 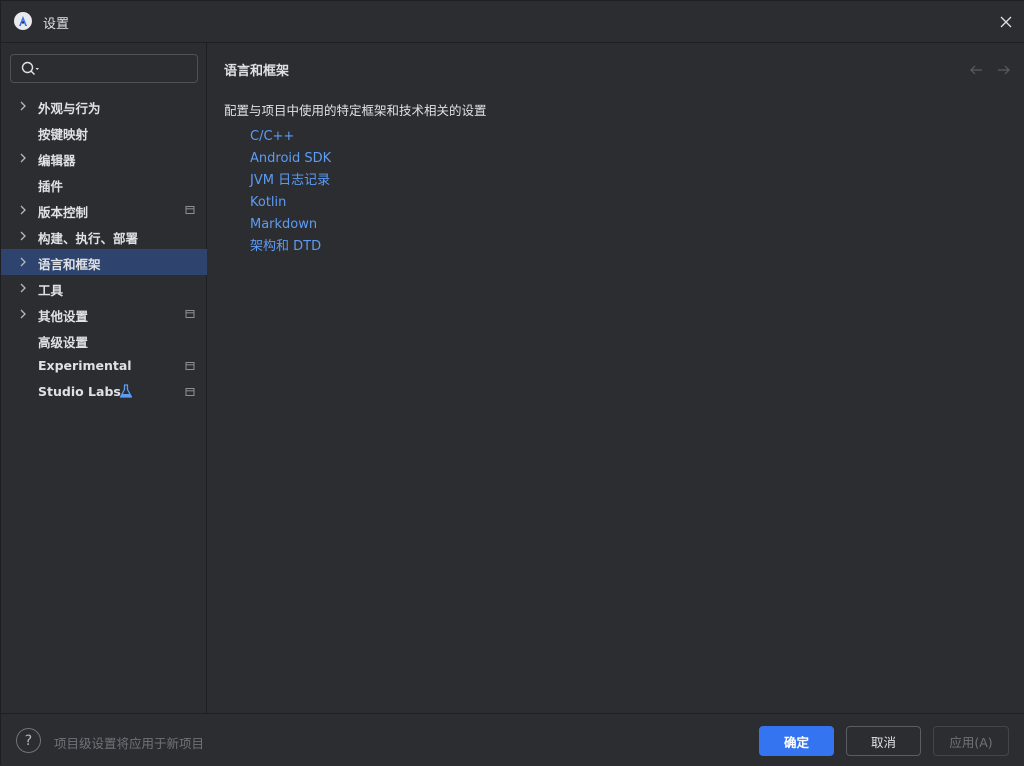 What do you see at coordinates (290, 183) in the screenshot?
I see `link-jvm-logging: JVM 日志记录` at bounding box center [290, 183].